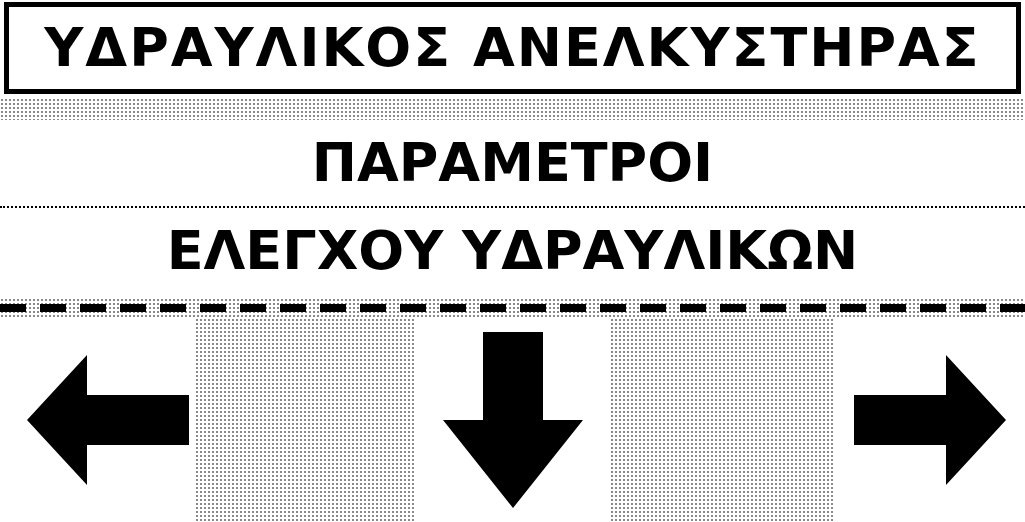 The height and width of the screenshot is (522, 1025). I want to click on right-arrow-icon, so click(930, 420).